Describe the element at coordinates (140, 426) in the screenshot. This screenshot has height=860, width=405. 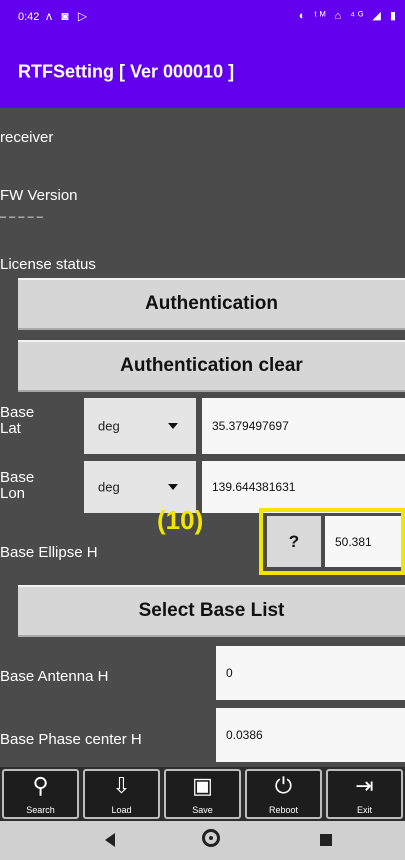
I see `lat-unit-dropdown: deg` at that location.